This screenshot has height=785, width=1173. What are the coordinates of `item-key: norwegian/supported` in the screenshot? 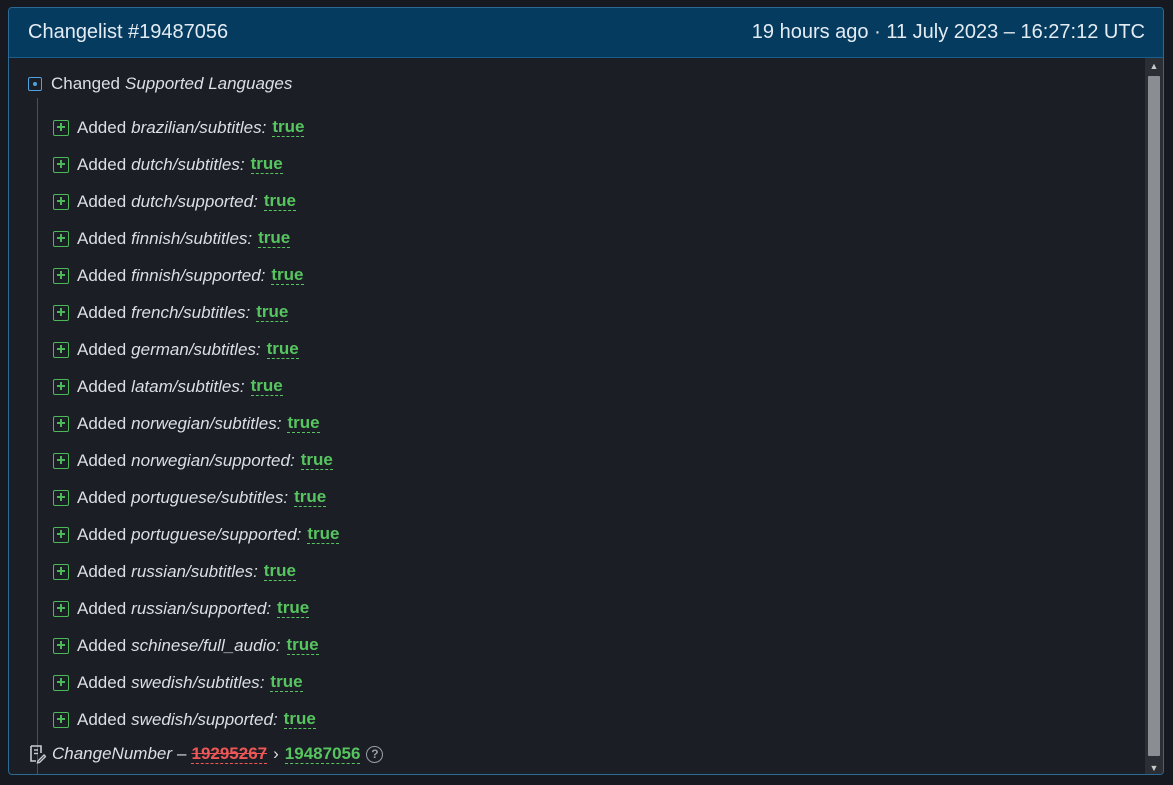 It's located at (210, 460).